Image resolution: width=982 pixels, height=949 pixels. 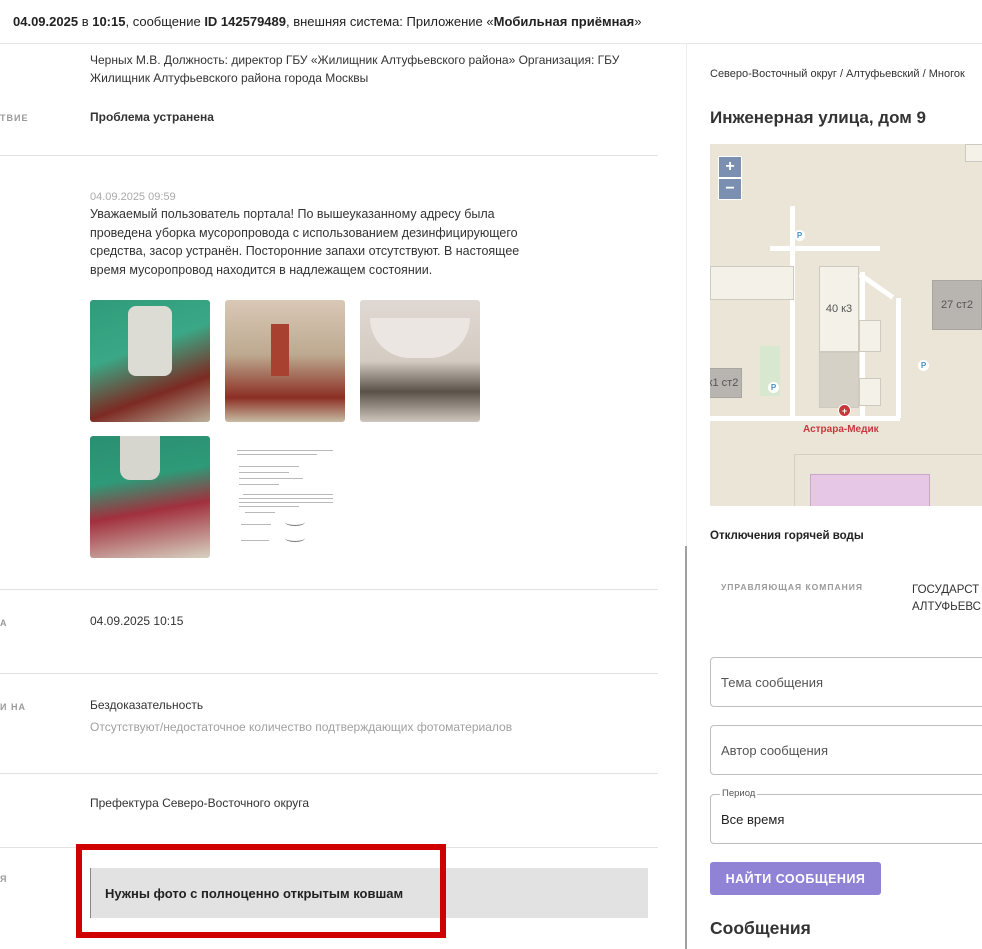 I want to click on organization-row: Префектура Северо-Восточного округа, so click(x=329, y=811).